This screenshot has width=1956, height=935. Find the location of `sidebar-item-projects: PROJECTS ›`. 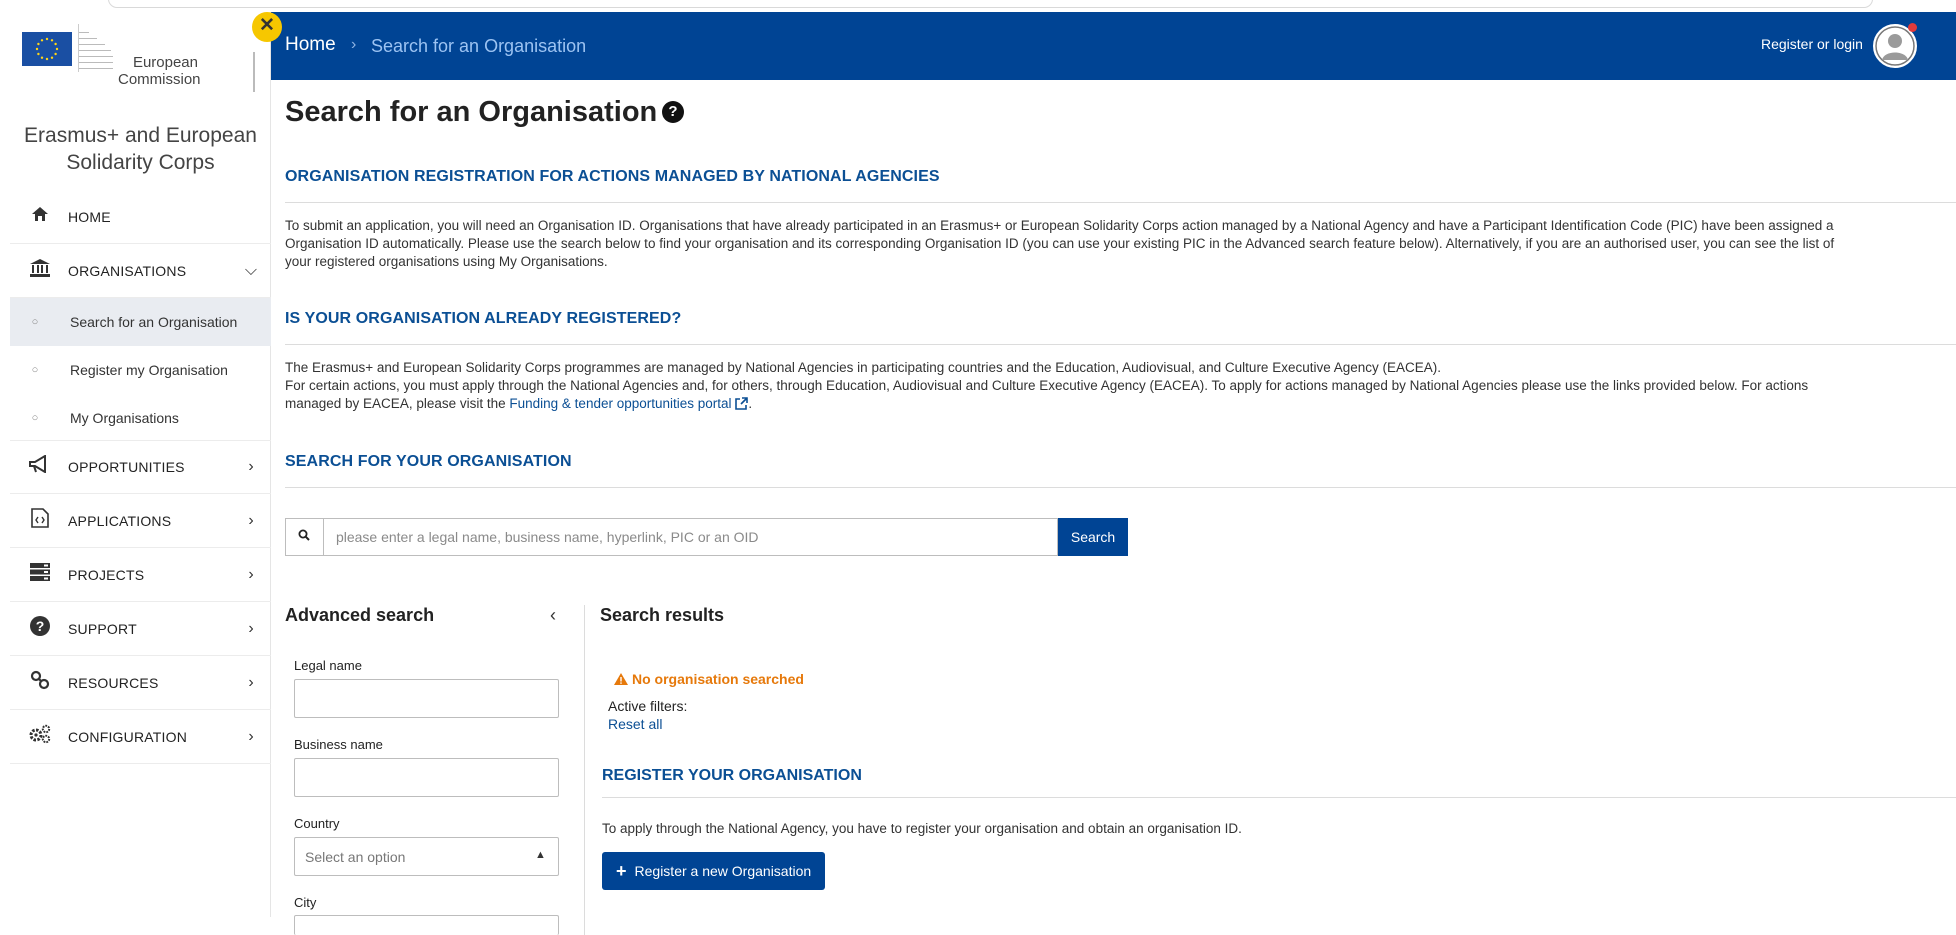

sidebar-item-projects: PROJECTS › is located at coordinates (140, 575).